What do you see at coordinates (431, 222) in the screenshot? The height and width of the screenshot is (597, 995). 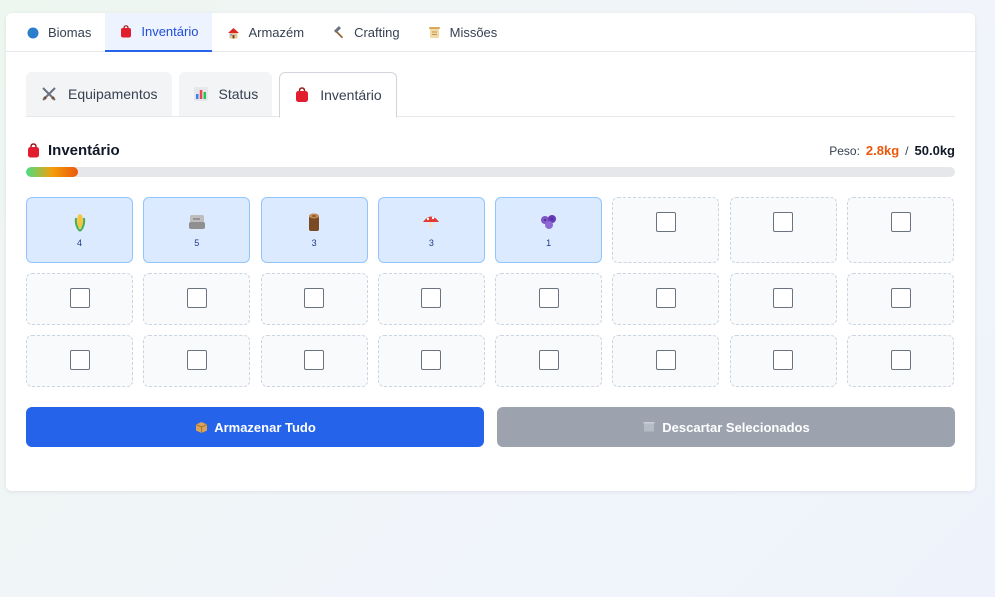 I see `mushroom-icon` at bounding box center [431, 222].